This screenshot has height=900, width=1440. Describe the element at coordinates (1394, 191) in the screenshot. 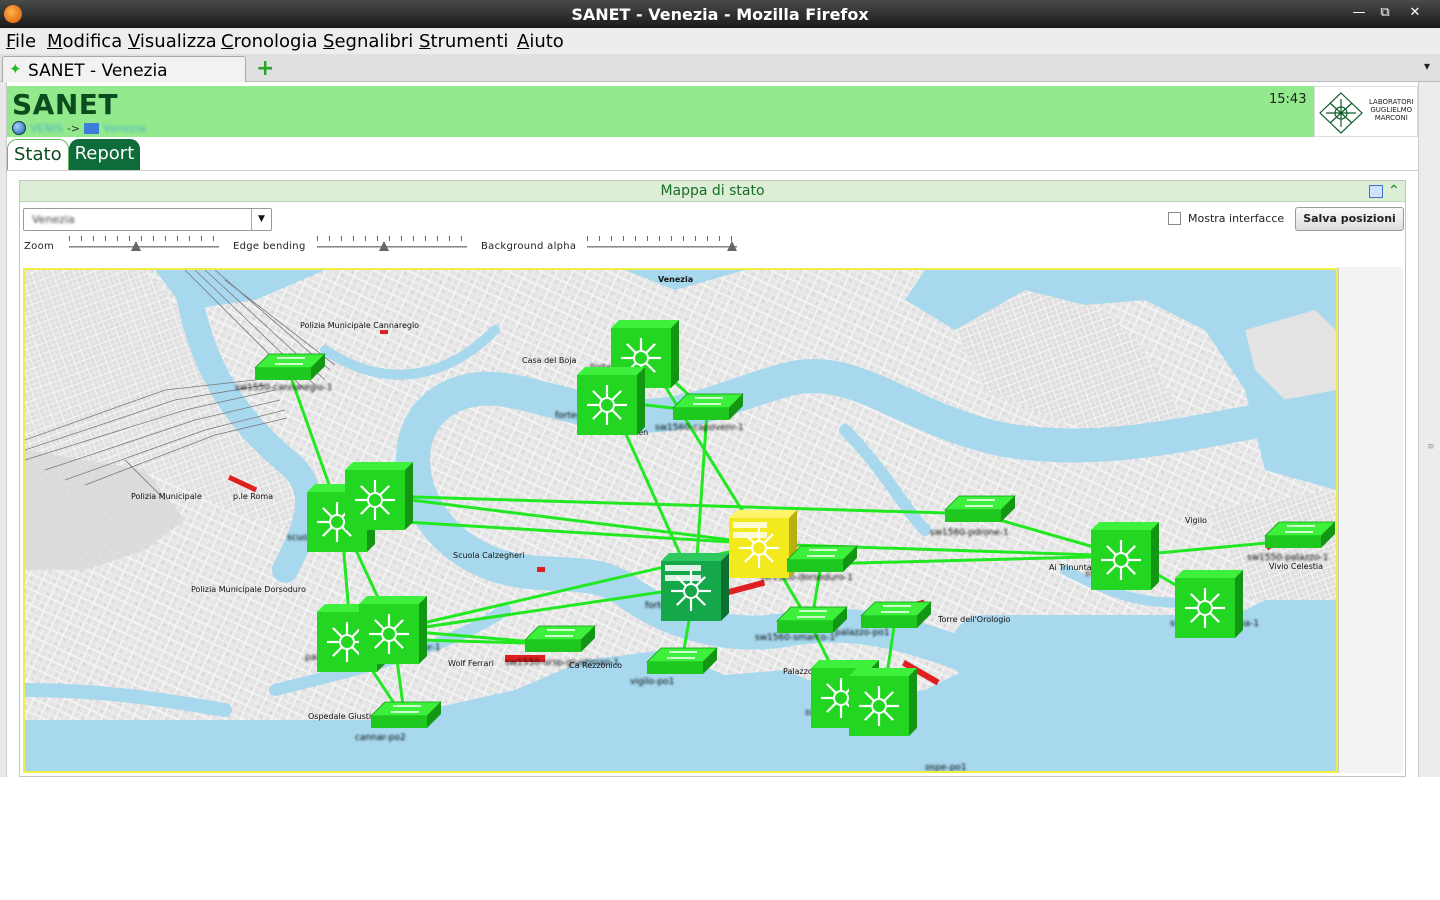

I see `collapse-chevron-up-icon: ⌃` at that location.